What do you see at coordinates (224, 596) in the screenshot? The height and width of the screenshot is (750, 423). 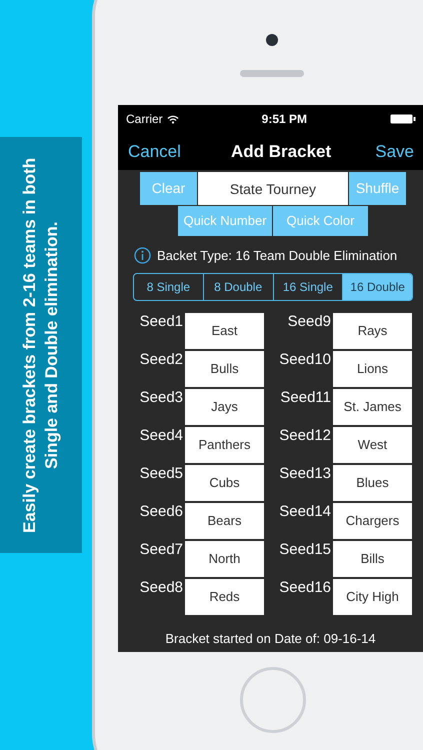 I see `team-field: Reds` at bounding box center [224, 596].